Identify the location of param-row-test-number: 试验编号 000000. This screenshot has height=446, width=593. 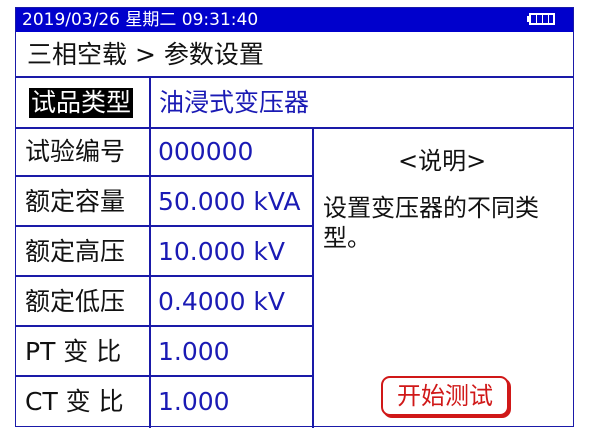
(164, 153).